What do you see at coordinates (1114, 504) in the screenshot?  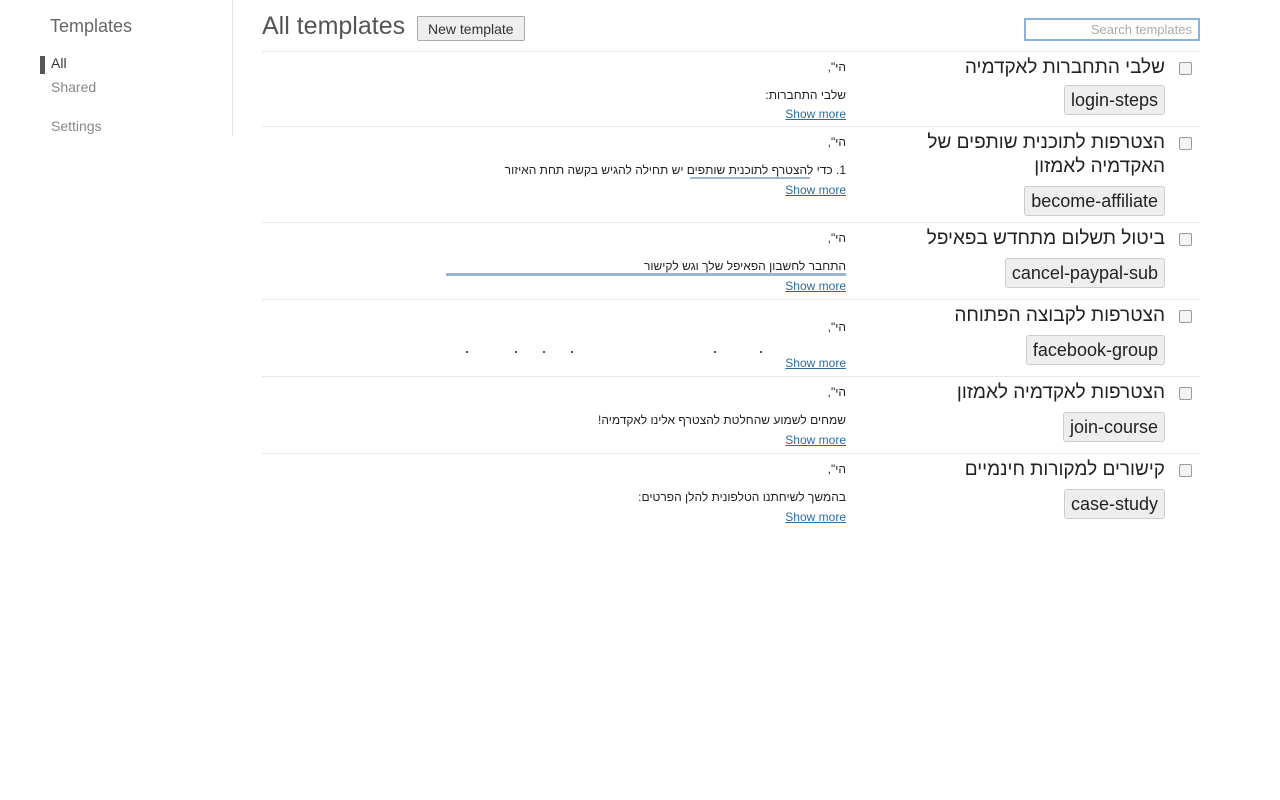 I see `template-shortcut: case-study` at bounding box center [1114, 504].